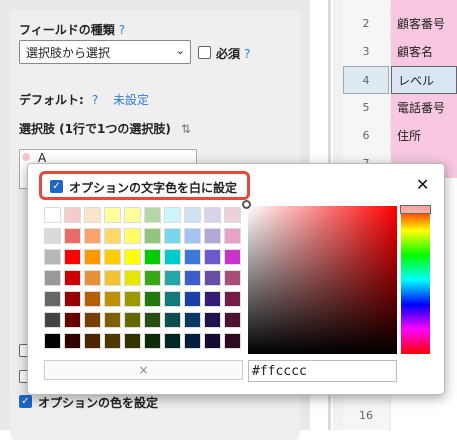 The width and height of the screenshot is (457, 440). Describe the element at coordinates (26, 157) in the screenshot. I see `choice-color-dot` at that location.